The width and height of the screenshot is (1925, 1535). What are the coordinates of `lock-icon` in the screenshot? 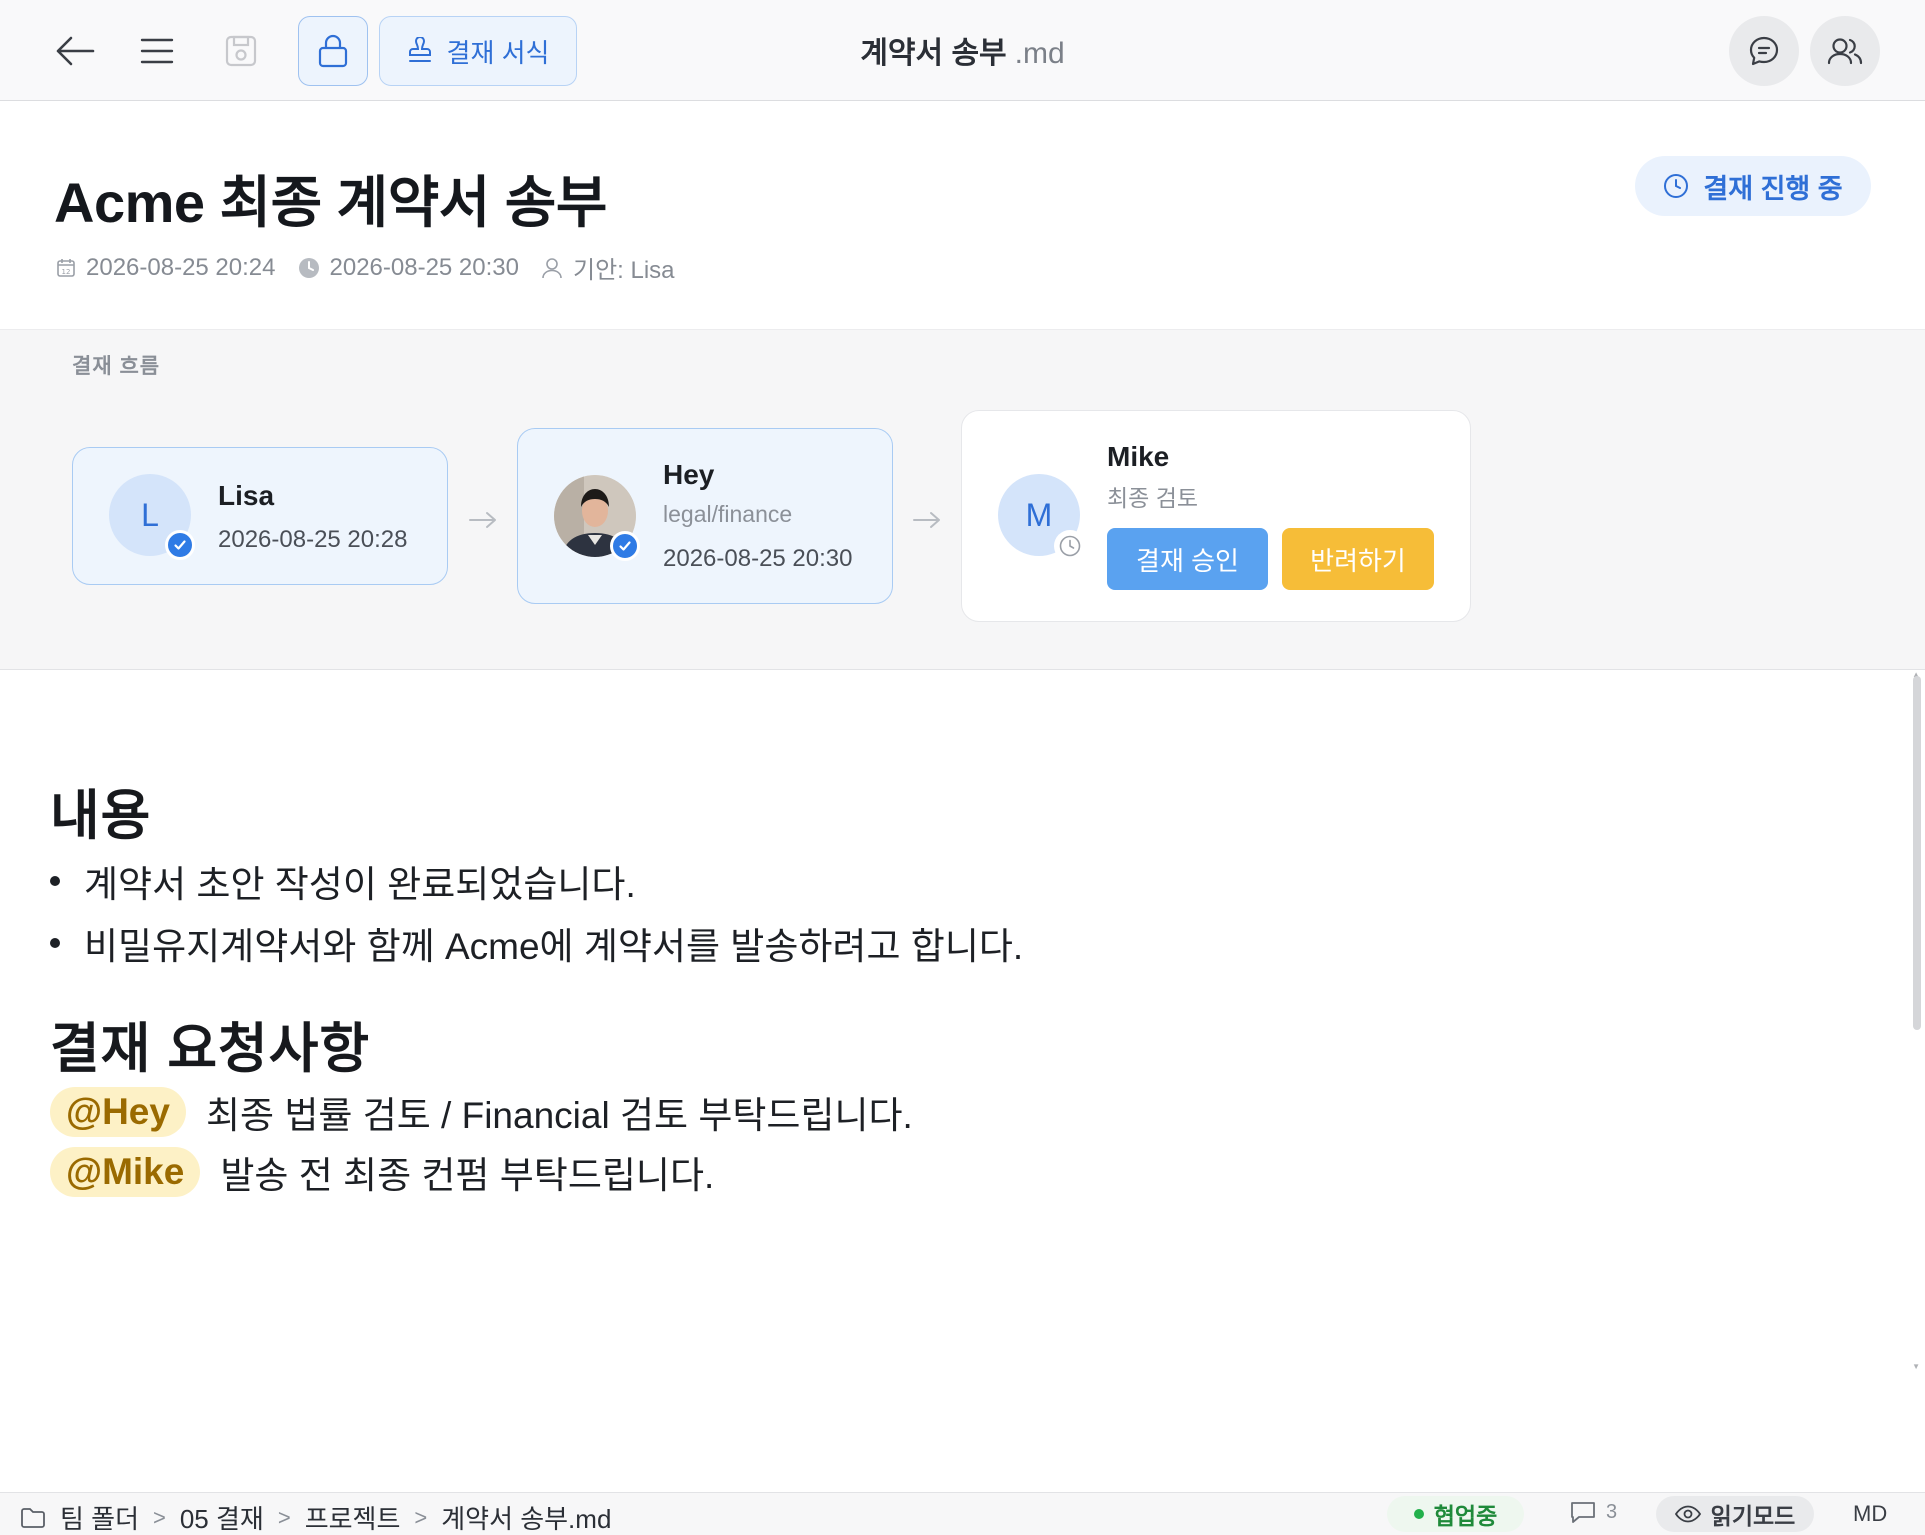 It's located at (333, 51).